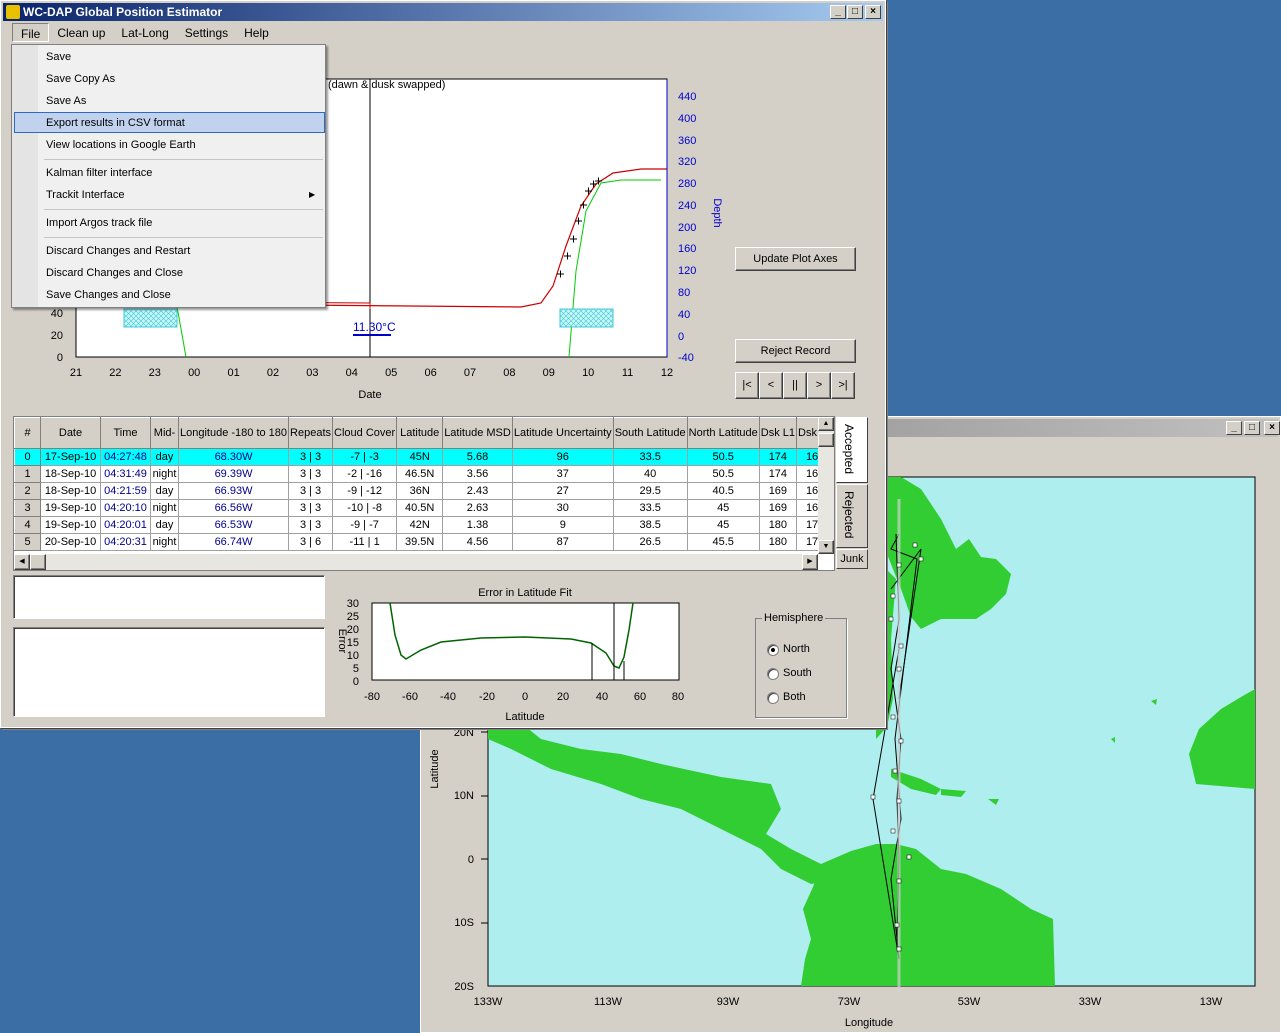 This screenshot has width=1281, height=1033. What do you see at coordinates (58, 57) in the screenshot?
I see `menu-item-save: Save` at bounding box center [58, 57].